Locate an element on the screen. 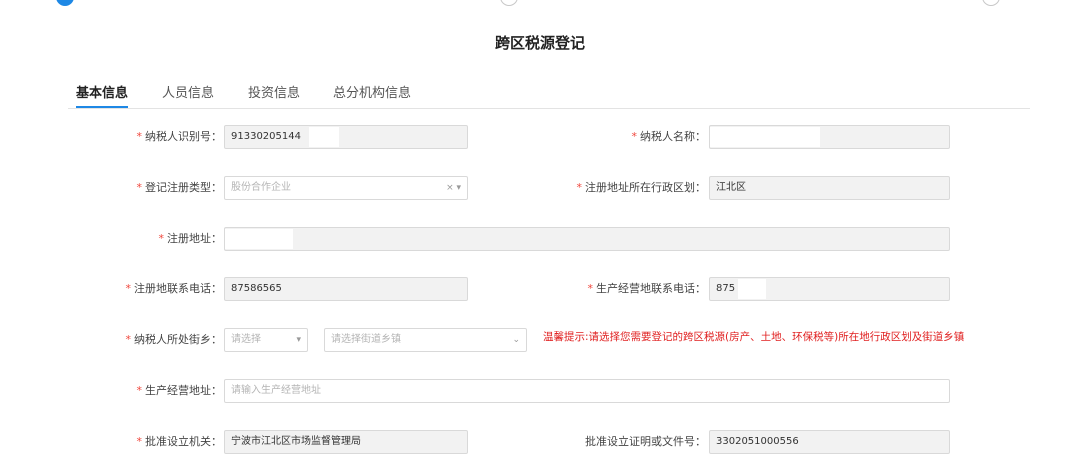 The height and width of the screenshot is (458, 1080). biz-phone-label: * 生产经营地联系电话： is located at coordinates (647, 288).